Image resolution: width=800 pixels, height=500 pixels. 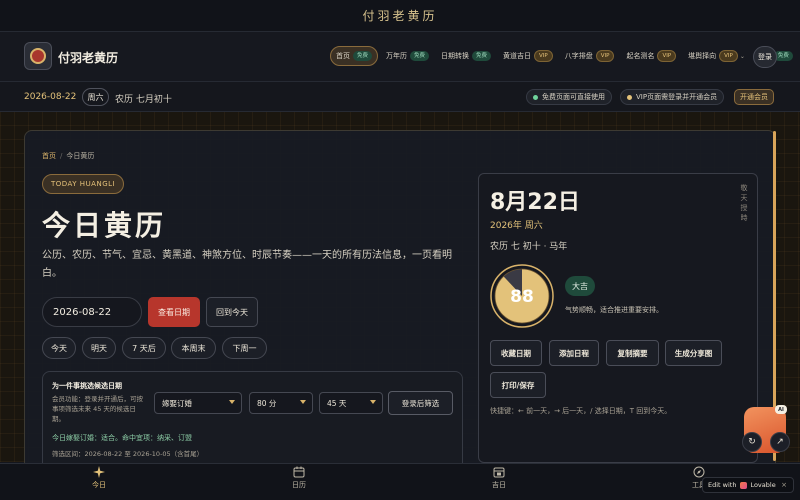 What do you see at coordinates (499, 472) in the screenshot?
I see `calendar-check-icon` at bounding box center [499, 472].